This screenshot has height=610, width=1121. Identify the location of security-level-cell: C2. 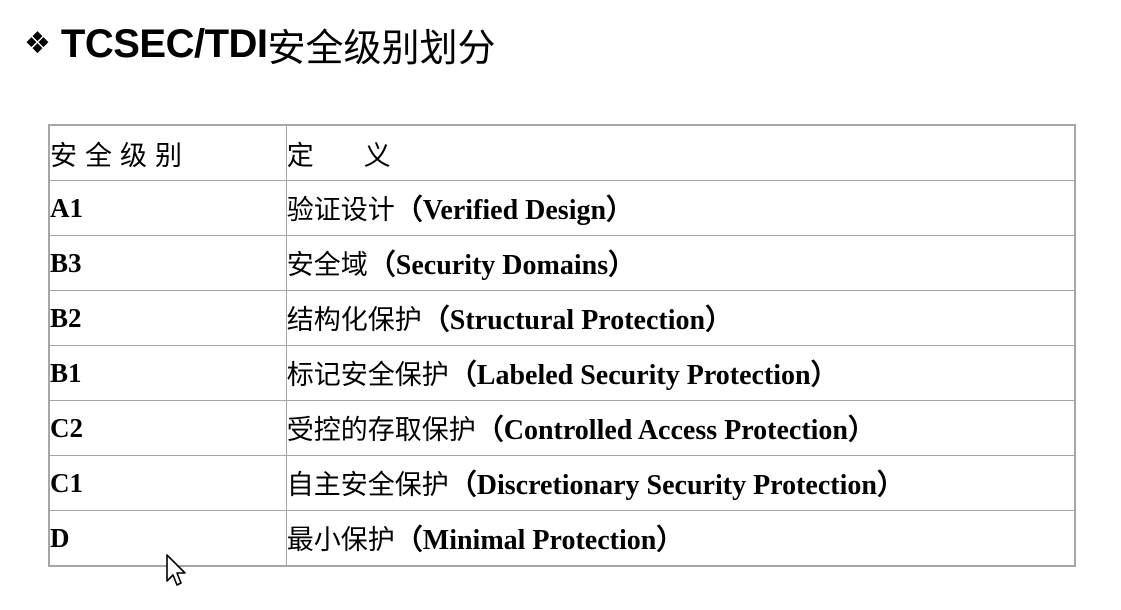
(167, 428).